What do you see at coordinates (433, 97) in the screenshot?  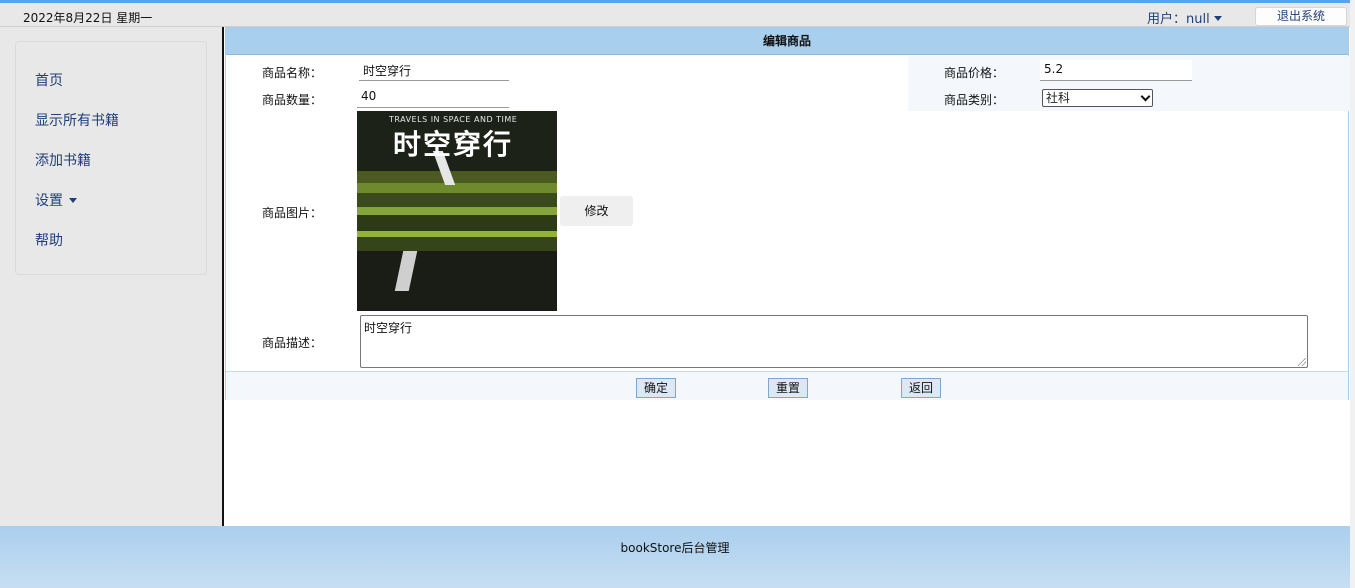 I see `product-quantity-field: 40` at bounding box center [433, 97].